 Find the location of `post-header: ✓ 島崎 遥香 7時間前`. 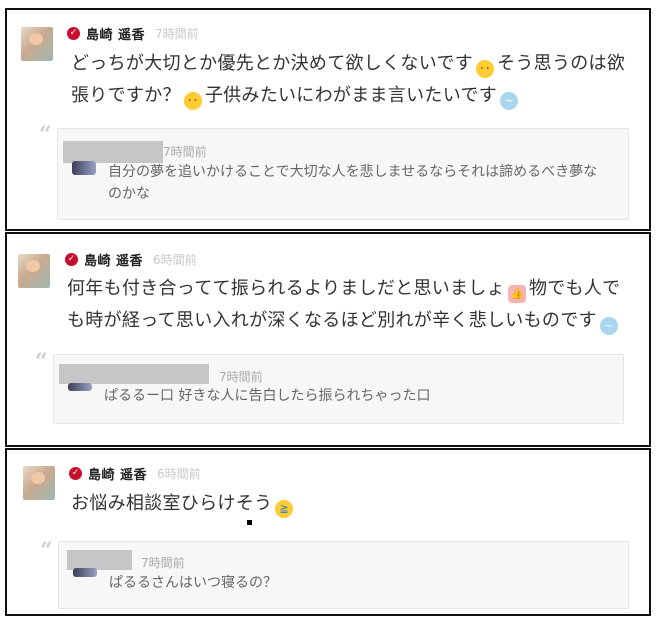

post-header: ✓ 島崎 遥香 7時間前 is located at coordinates (133, 33).